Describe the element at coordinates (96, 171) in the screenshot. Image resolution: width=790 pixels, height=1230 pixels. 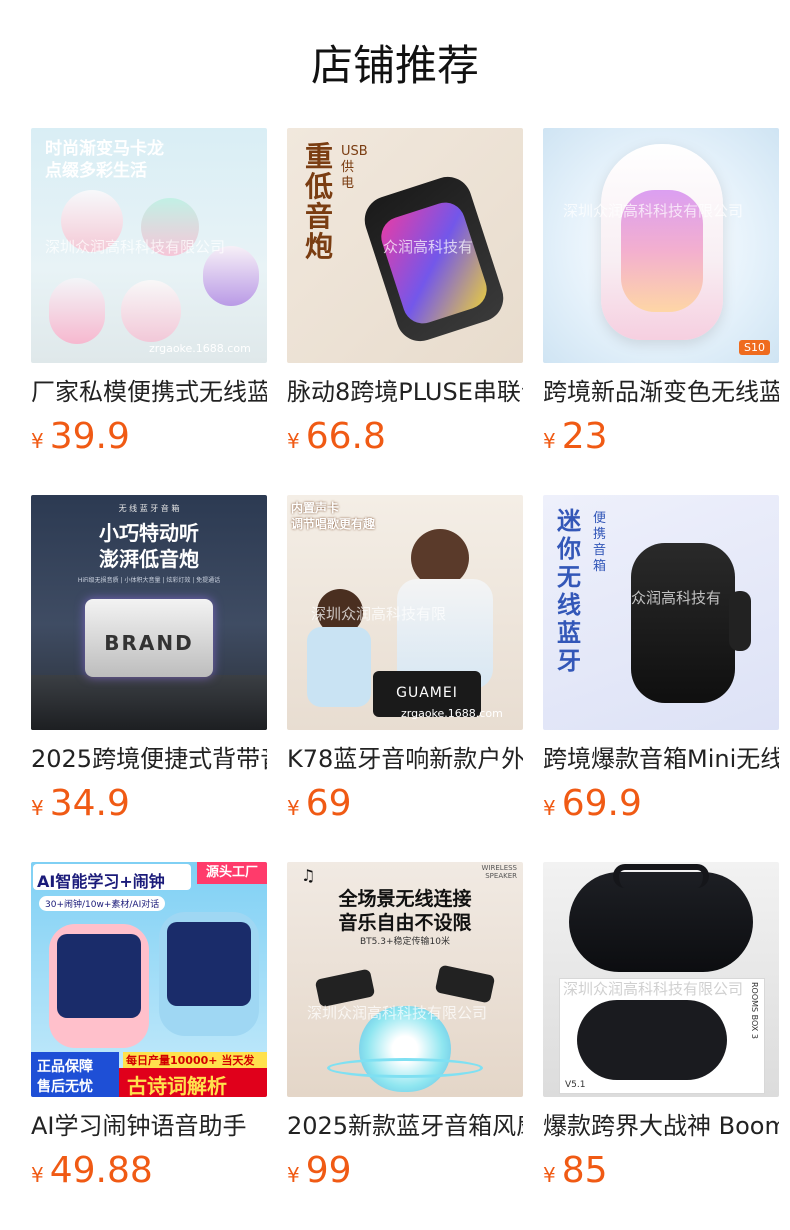
I see `image-caption: 点缀多彩生活` at that location.